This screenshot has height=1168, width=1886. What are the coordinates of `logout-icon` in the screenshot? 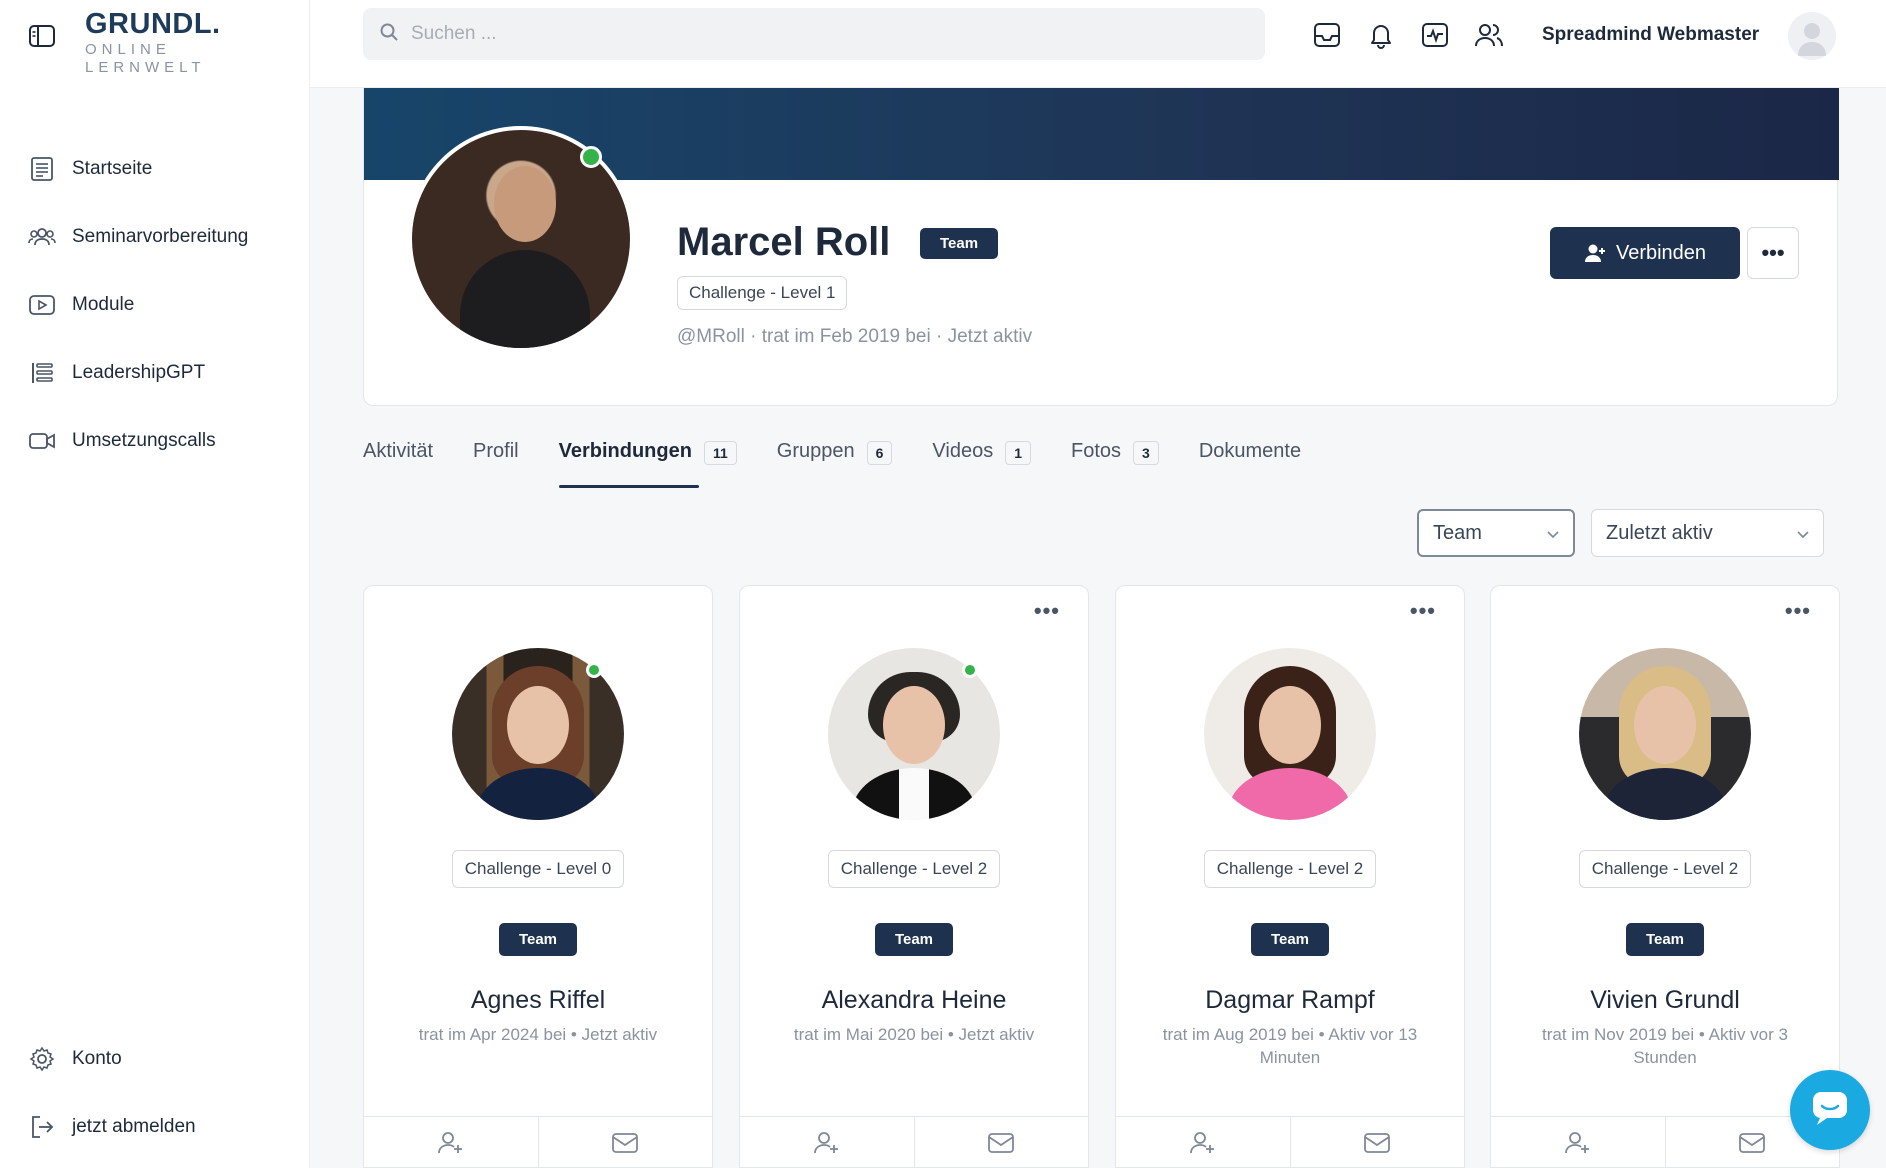 It's located at (42, 1127).